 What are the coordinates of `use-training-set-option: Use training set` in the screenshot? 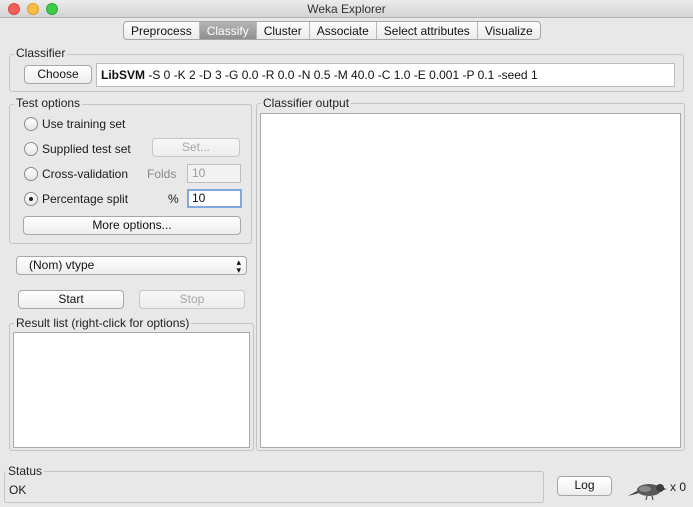 It's located at (74, 124).